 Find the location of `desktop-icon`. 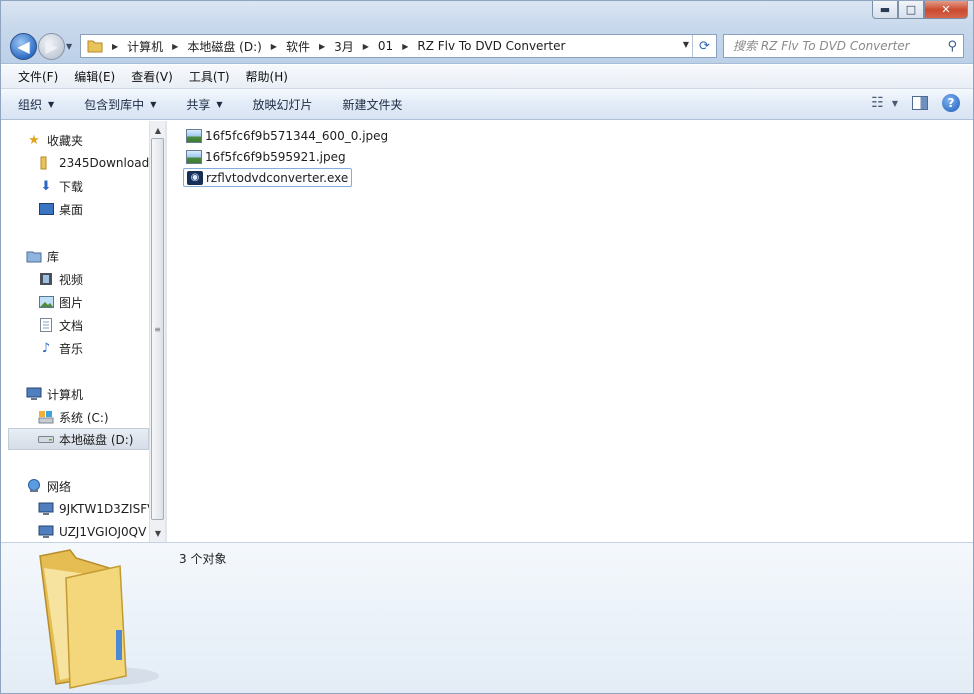

desktop-icon is located at coordinates (46, 209).